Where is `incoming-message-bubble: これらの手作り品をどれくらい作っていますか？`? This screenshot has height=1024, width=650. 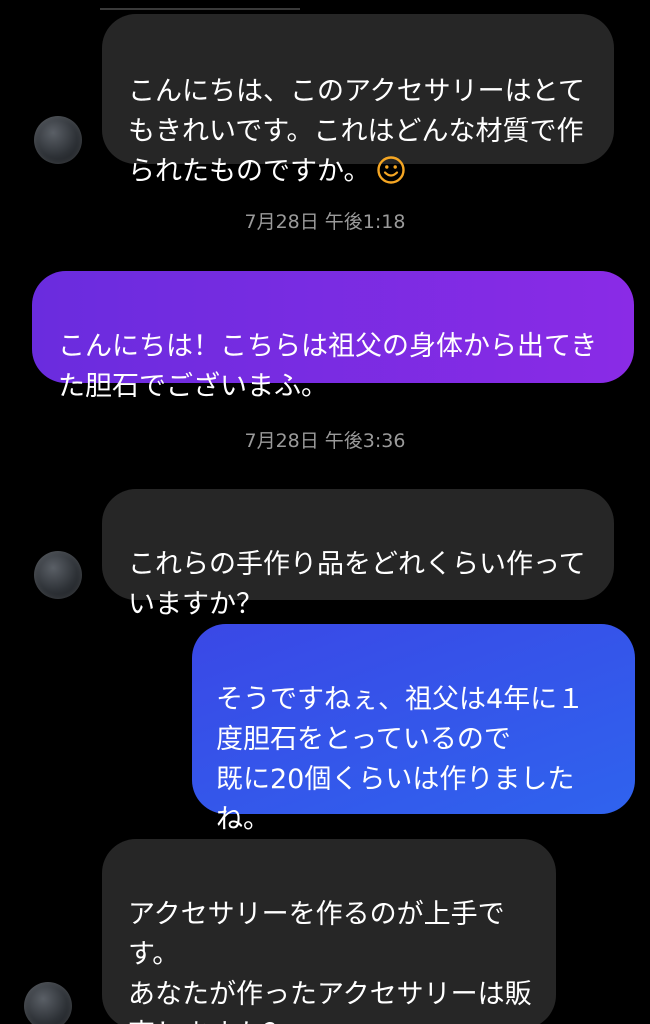
incoming-message-bubble: これらの手作り品をどれくらい作っていますか？ is located at coordinates (358, 554).